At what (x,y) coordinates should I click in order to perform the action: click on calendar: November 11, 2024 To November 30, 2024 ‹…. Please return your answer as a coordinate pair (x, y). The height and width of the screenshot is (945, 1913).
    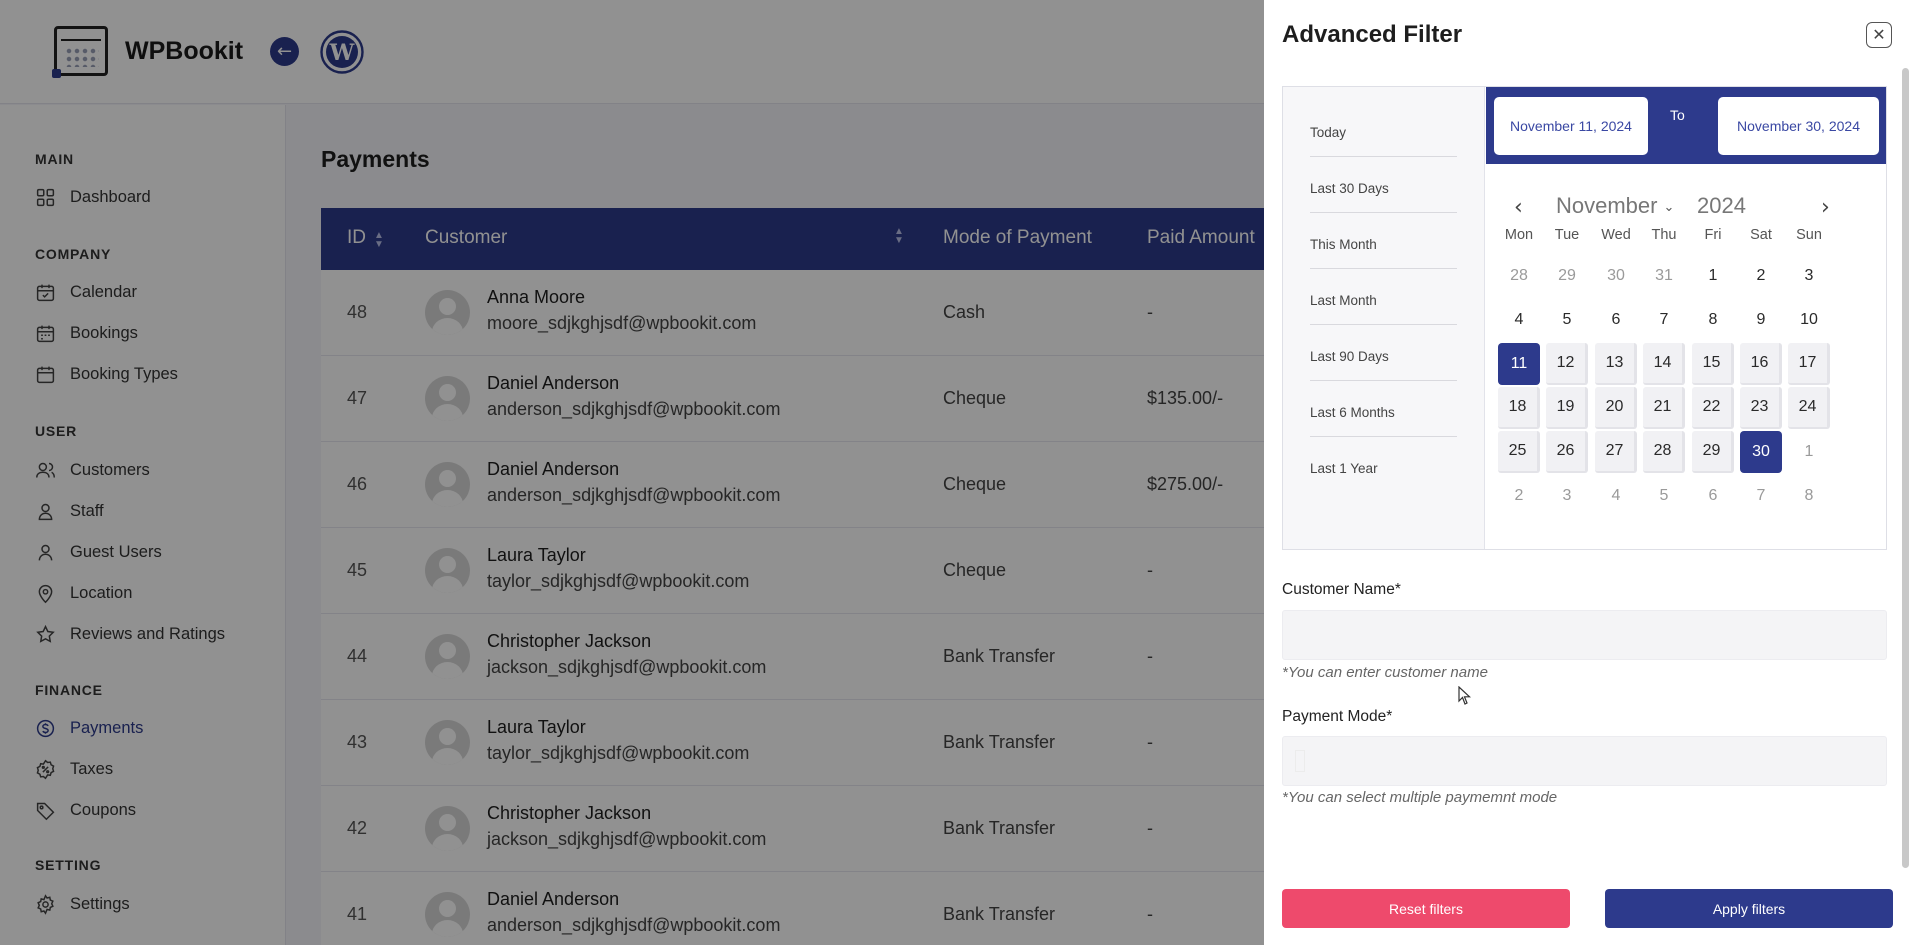
    Looking at the image, I should click on (1686, 318).